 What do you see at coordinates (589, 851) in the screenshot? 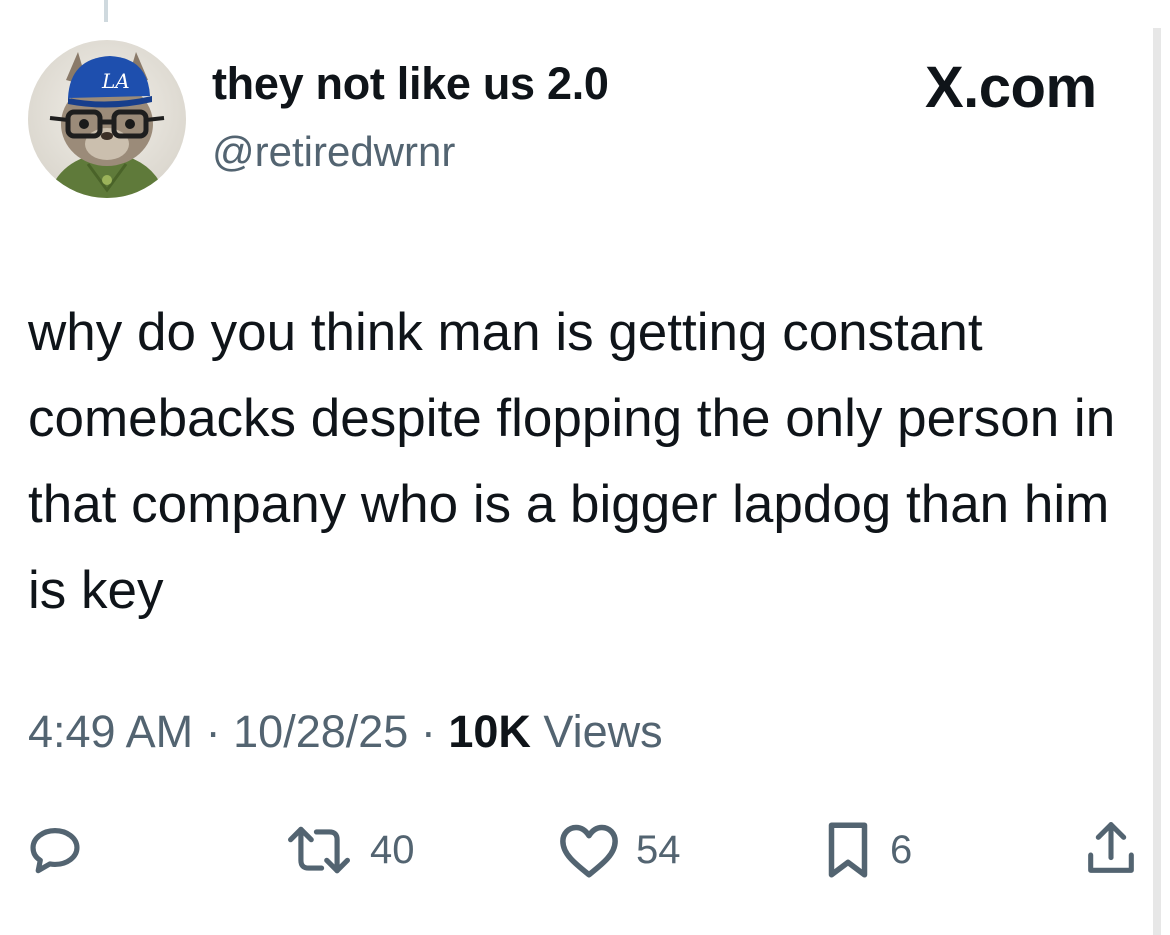
I see `heart-icon` at bounding box center [589, 851].